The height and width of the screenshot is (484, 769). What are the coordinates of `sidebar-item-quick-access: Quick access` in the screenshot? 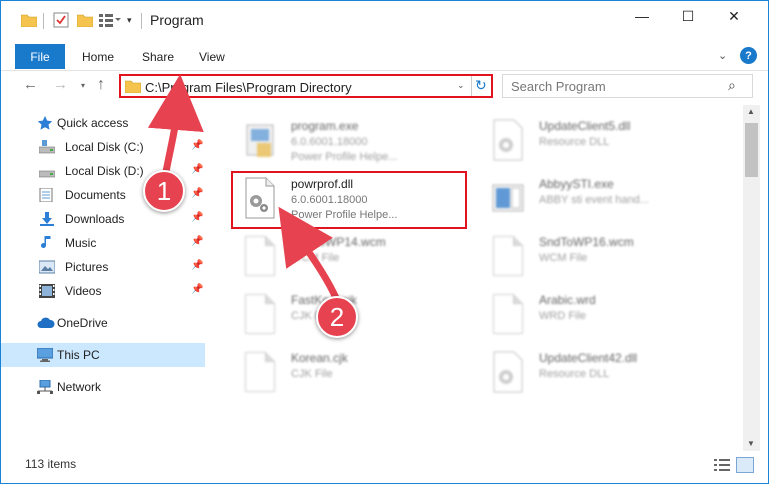 It's located at (103, 123).